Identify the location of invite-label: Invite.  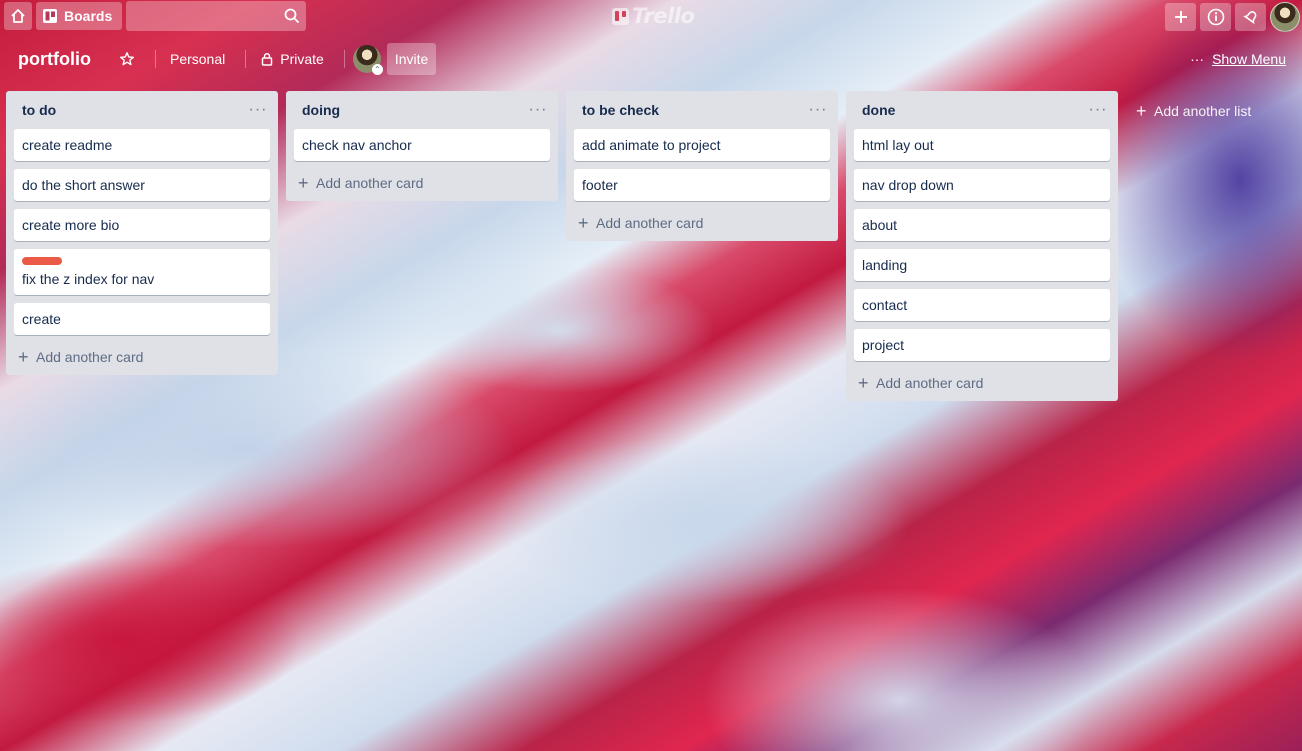
(411, 59).